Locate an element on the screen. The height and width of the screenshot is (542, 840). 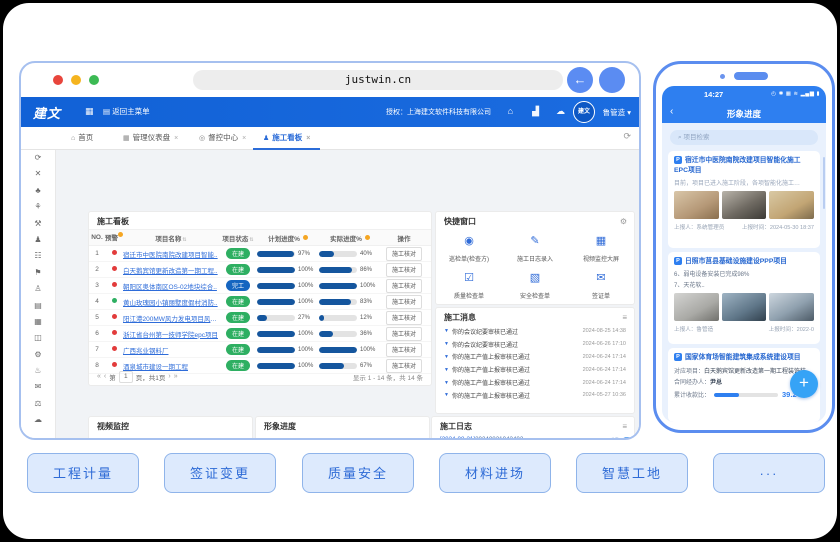
project-link: 广西兆业钢料厂 is located at coordinates (171, 350).